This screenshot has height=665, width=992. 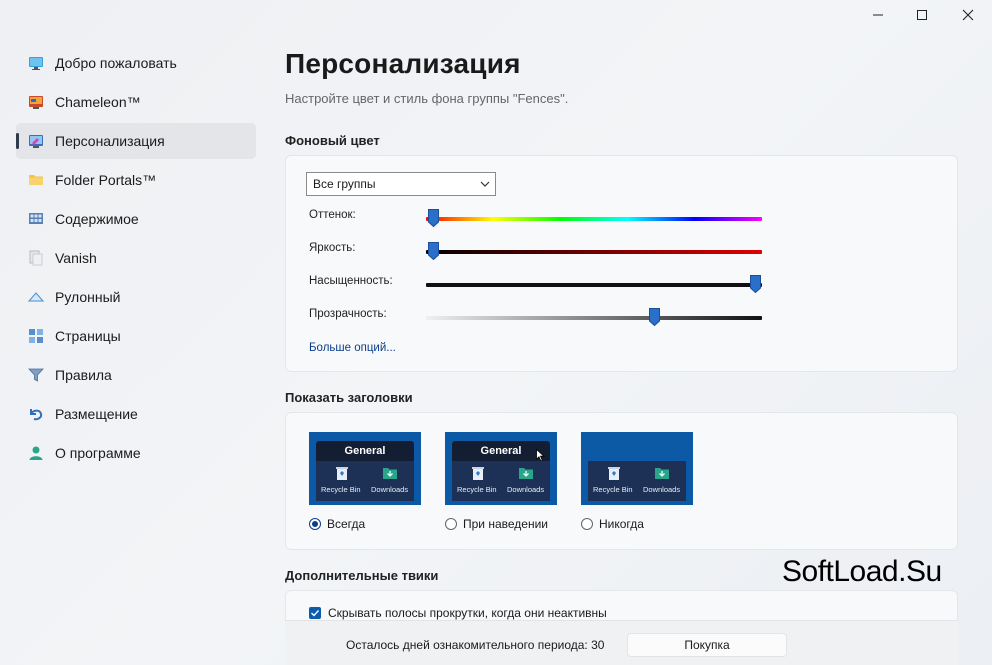 I want to click on preview-on-hover: General Recycle Bin Downloads, so click(x=501, y=468).